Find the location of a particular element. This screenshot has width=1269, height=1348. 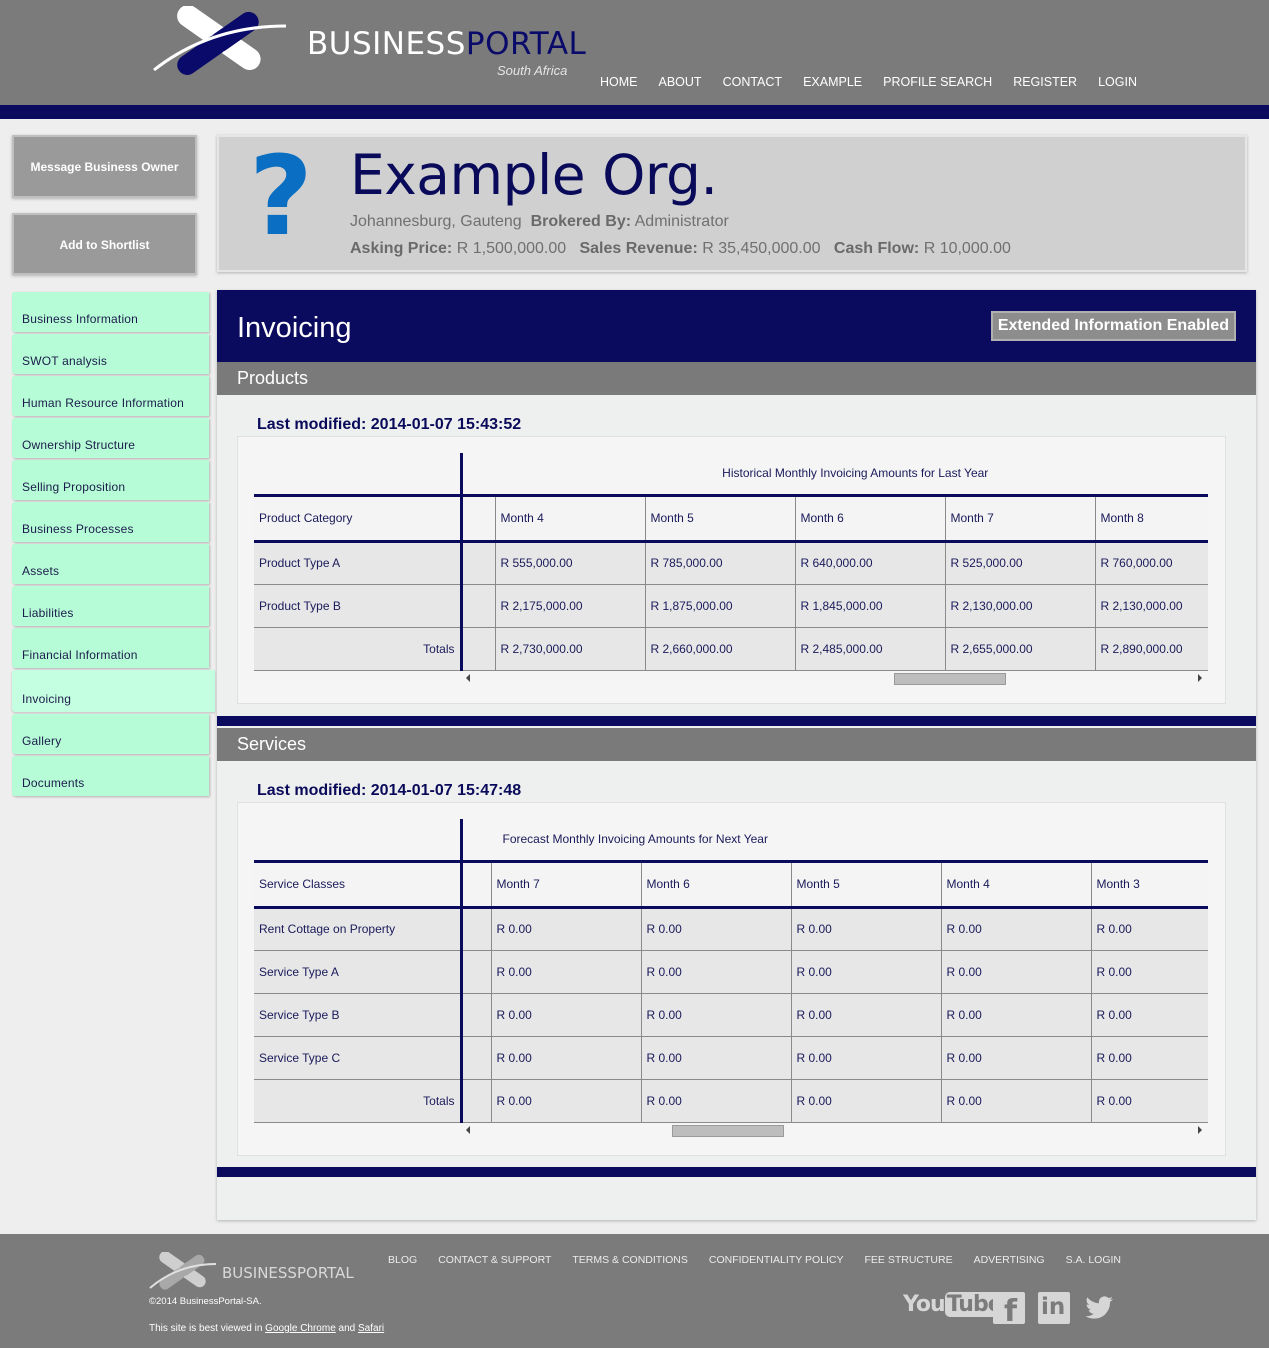

page-title: Invoicing is located at coordinates (294, 328).